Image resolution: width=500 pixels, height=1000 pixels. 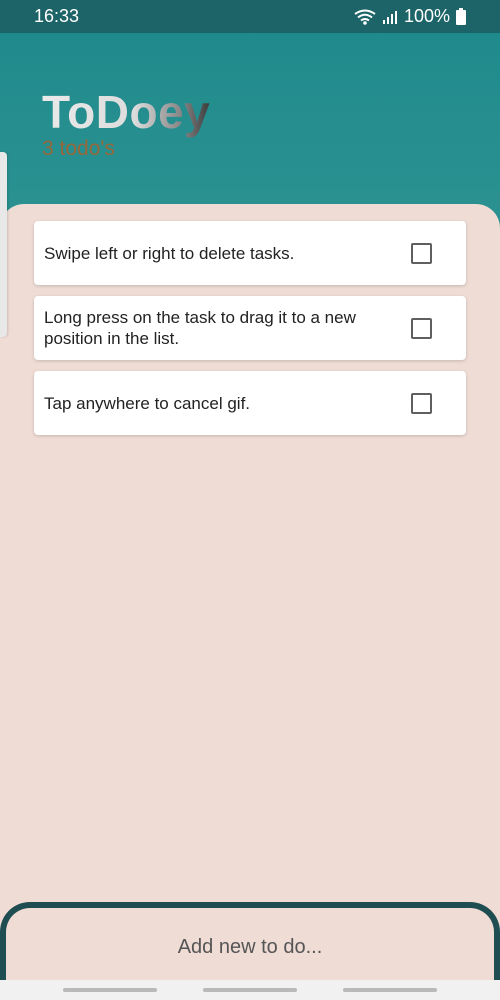 I want to click on wifi-icon, so click(x=365, y=17).